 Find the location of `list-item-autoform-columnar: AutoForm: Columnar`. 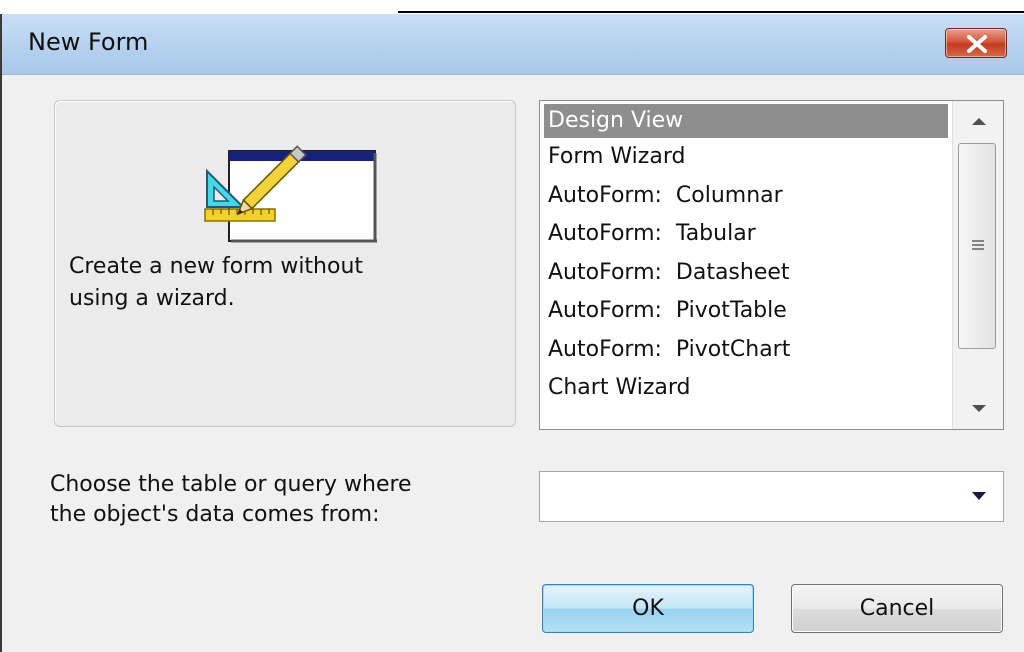

list-item-autoform-columnar: AutoForm: Columnar is located at coordinates (746, 196).